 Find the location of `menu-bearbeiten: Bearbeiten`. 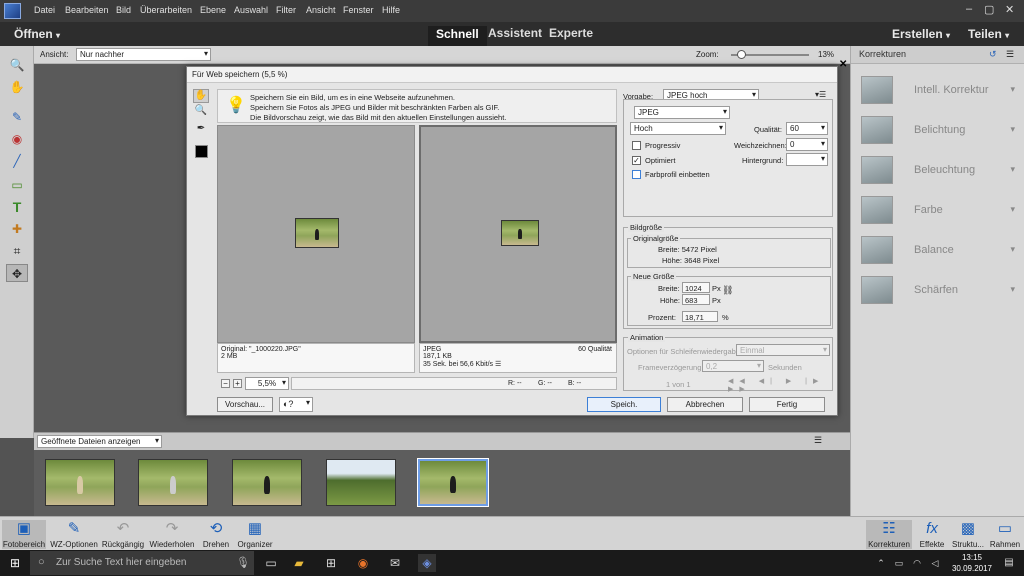

menu-bearbeiten: Bearbeiten is located at coordinates (87, 10).